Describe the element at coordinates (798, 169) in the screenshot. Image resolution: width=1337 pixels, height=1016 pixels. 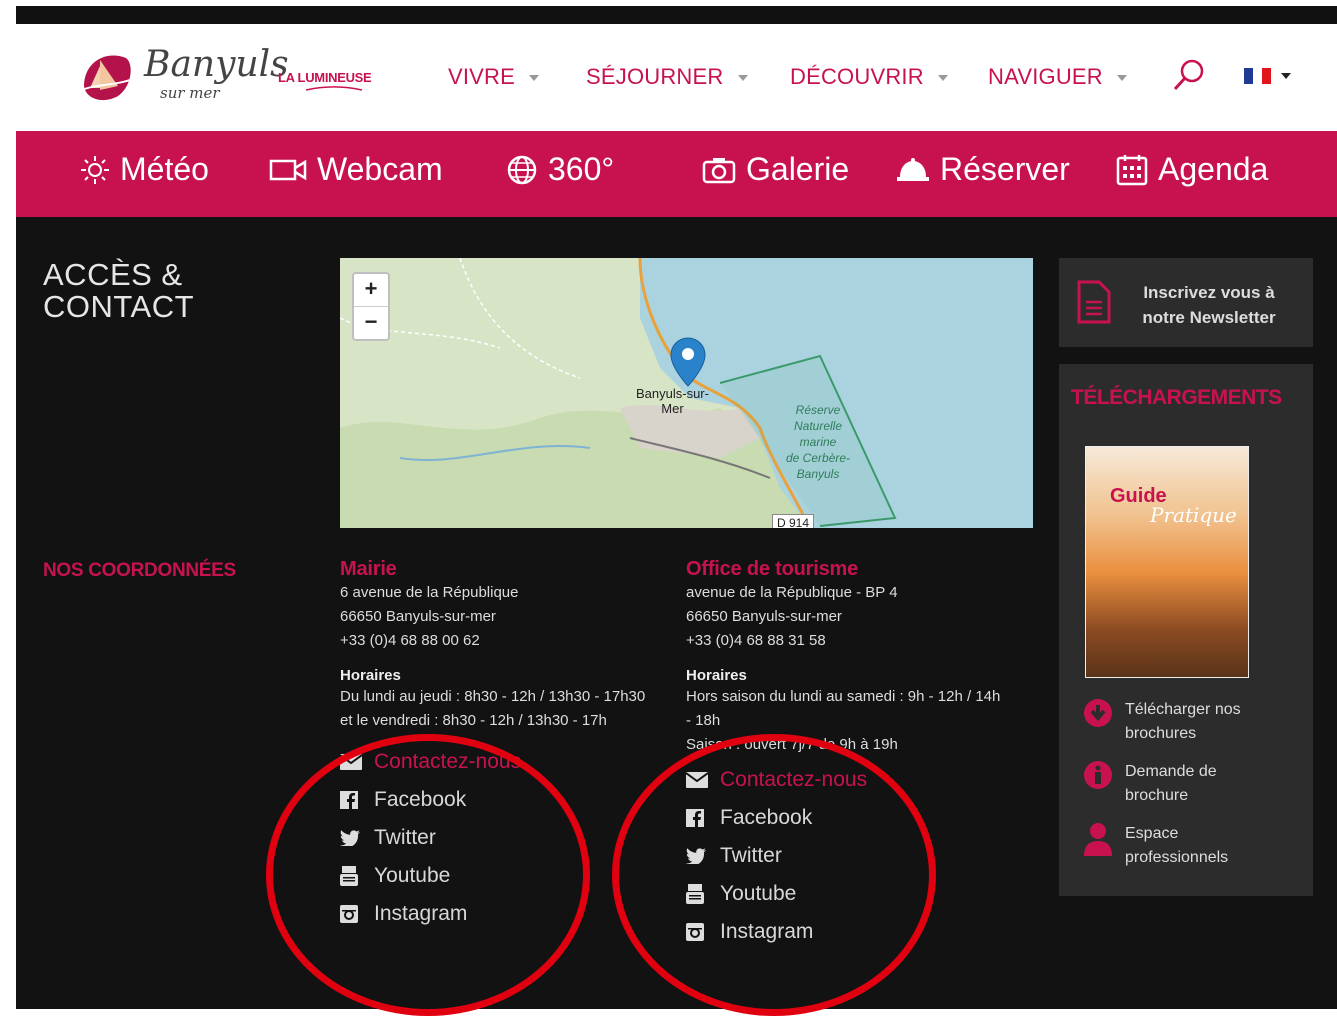
I see `quicklink-label: Galerie` at that location.